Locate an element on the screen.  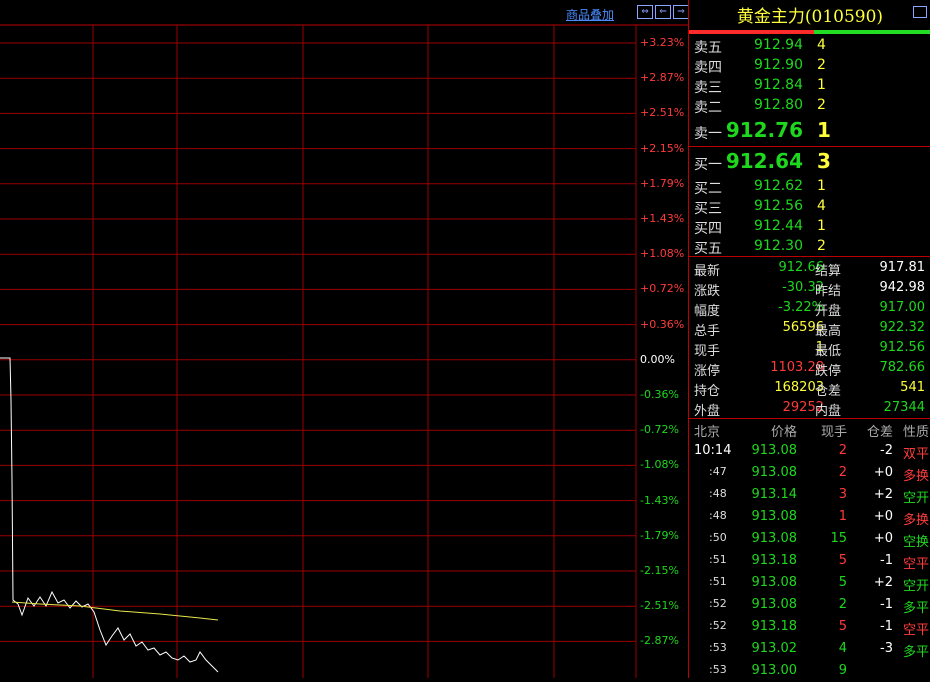
trades-header: 北京 价格 现手 仓差 性质 is located at coordinates (809, 429).